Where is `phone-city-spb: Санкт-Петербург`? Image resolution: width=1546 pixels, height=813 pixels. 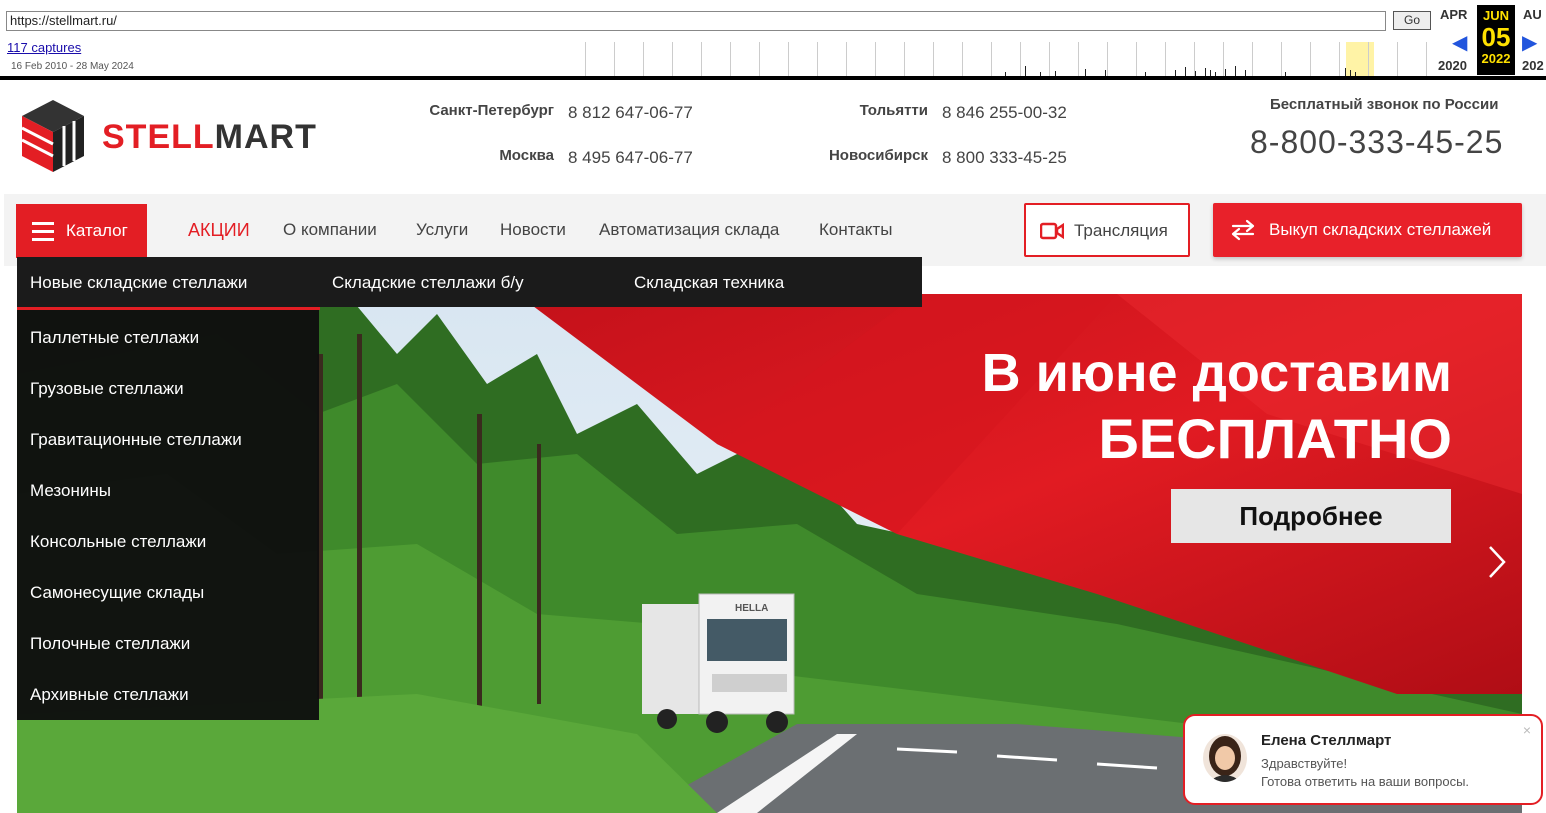
phone-city-spb: Санкт-Петербург is located at coordinates (491, 110).